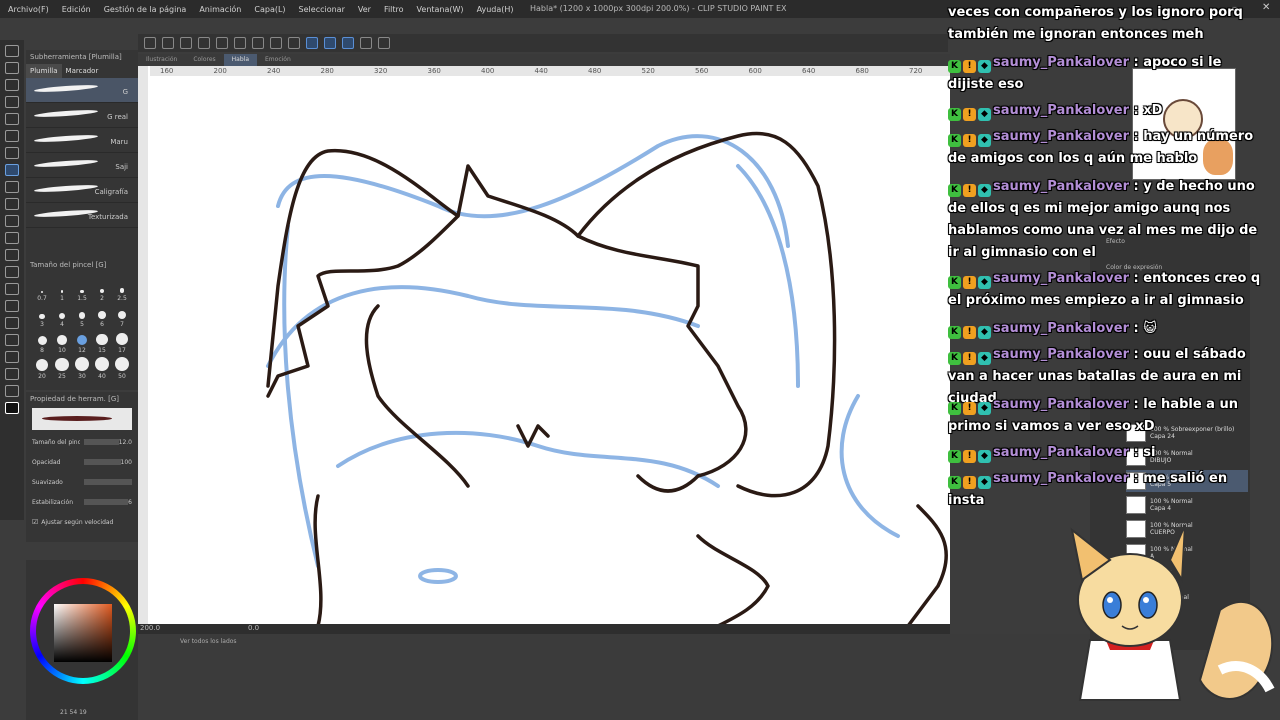 The image size is (1280, 720). Describe the element at coordinates (12, 357) in the screenshot. I see `text-icon` at that location.